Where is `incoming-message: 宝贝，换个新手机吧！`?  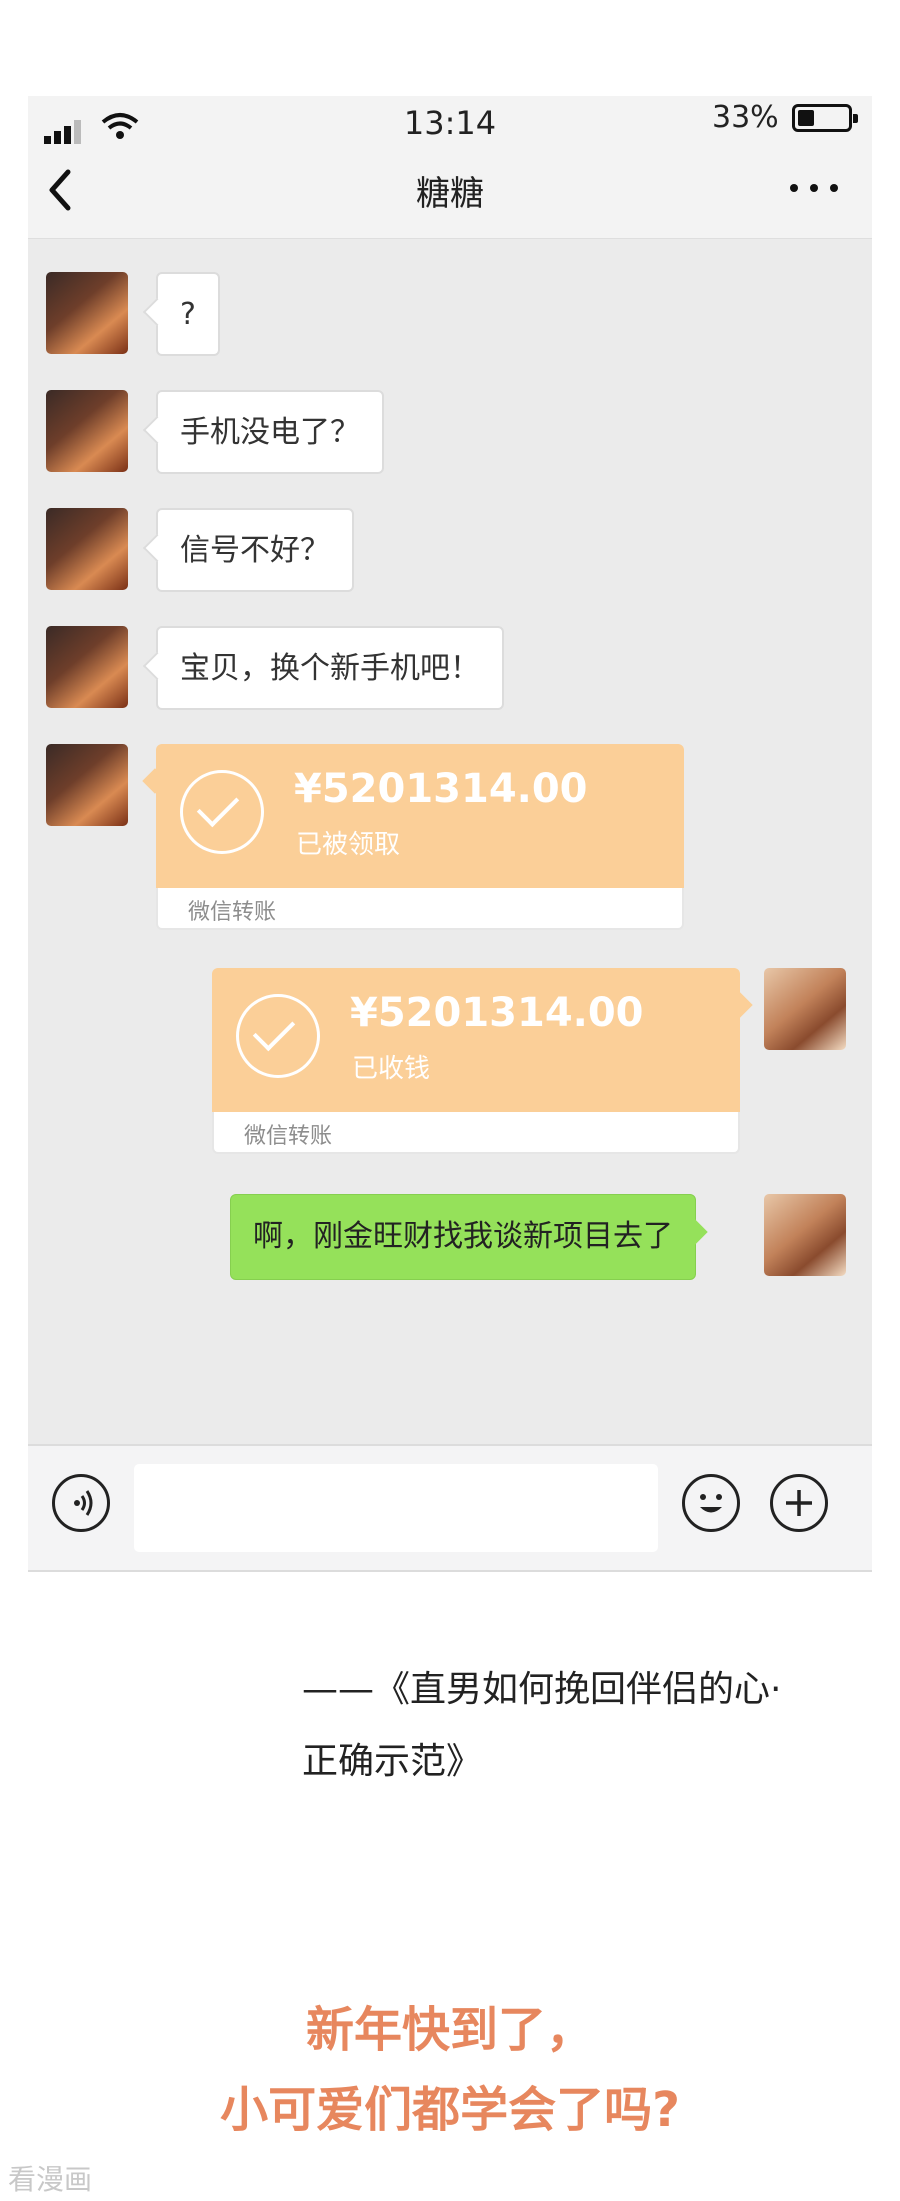
incoming-message: 宝贝，换个新手机吧！ is located at coordinates (330, 668).